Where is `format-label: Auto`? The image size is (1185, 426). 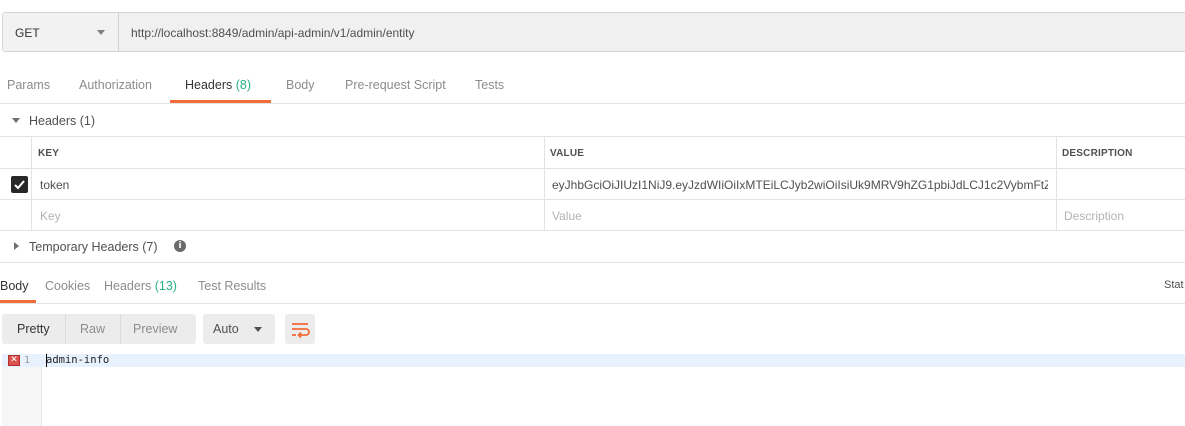
format-label: Auto is located at coordinates (226, 329).